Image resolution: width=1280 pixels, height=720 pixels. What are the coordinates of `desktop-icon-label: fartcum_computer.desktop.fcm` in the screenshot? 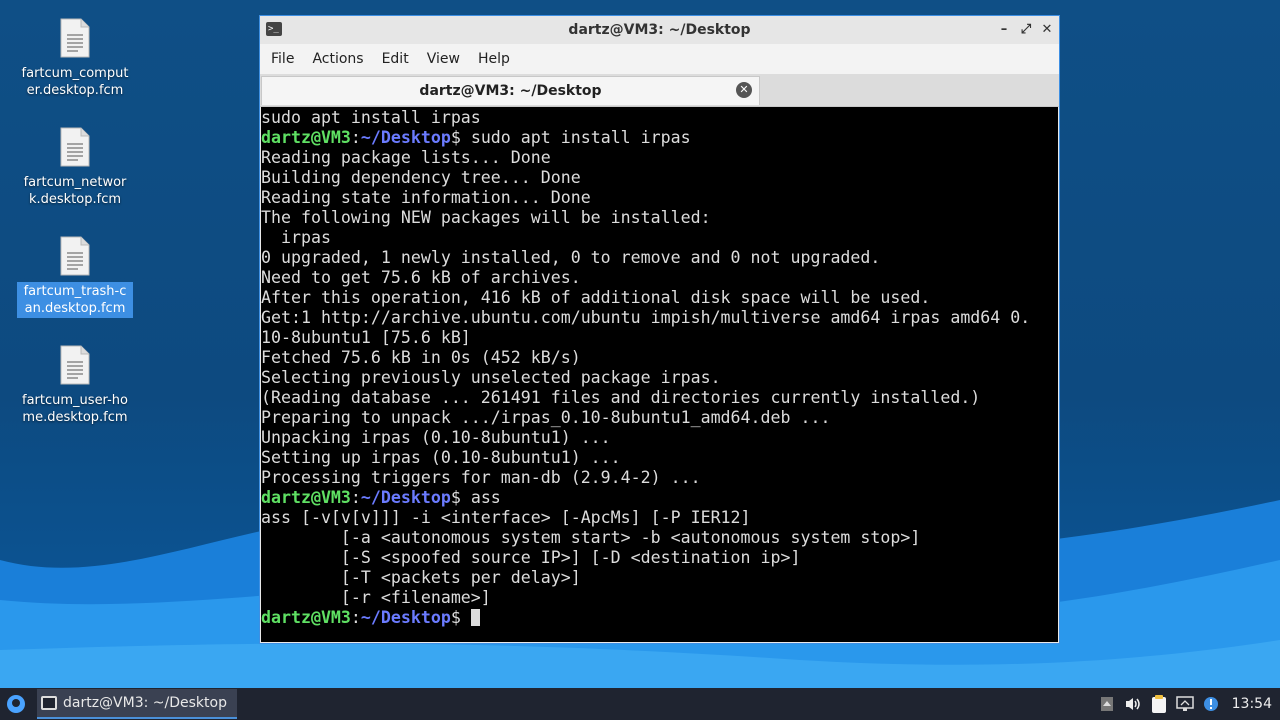 It's located at (75, 82).